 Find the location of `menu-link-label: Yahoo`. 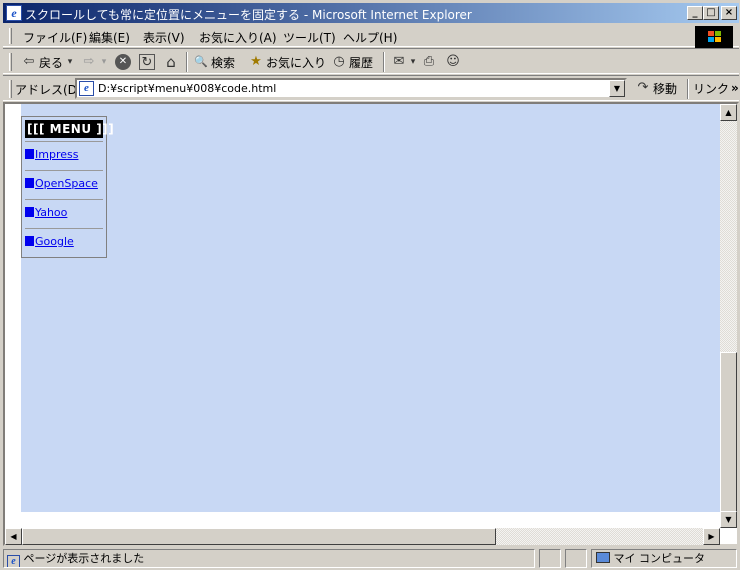

menu-link-label: Yahoo is located at coordinates (51, 212).